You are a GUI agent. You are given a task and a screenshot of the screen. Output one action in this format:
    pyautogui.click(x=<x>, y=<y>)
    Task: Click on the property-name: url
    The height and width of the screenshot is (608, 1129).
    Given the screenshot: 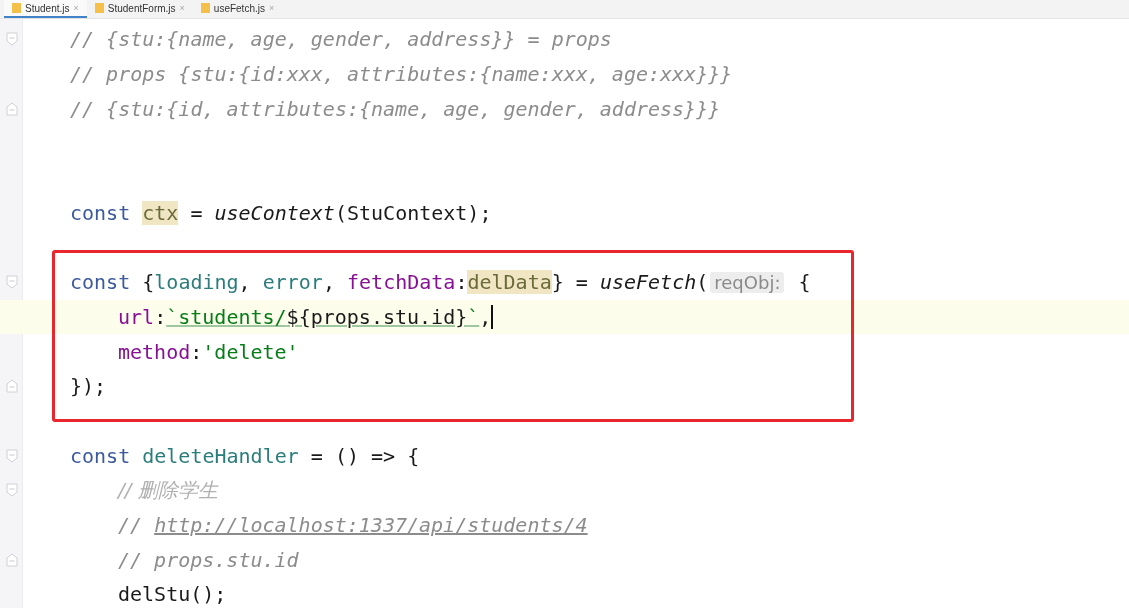 What is the action you would take?
    pyautogui.click(x=136, y=316)
    